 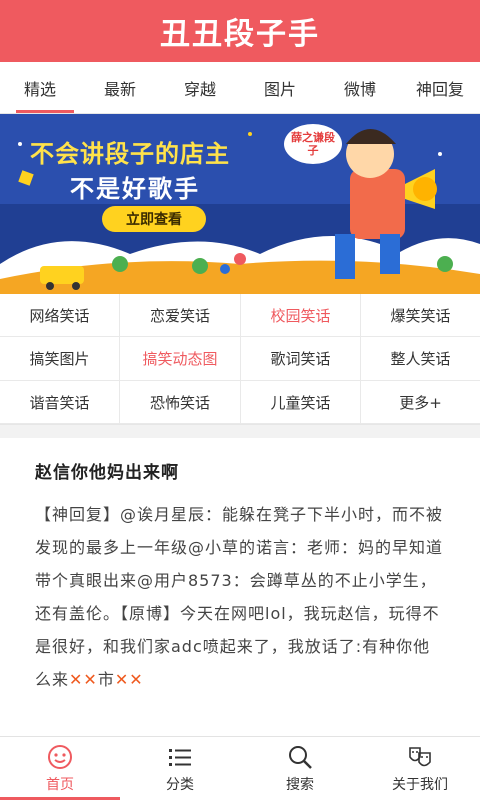 I want to click on nav-home: 首页, so click(x=60, y=768).